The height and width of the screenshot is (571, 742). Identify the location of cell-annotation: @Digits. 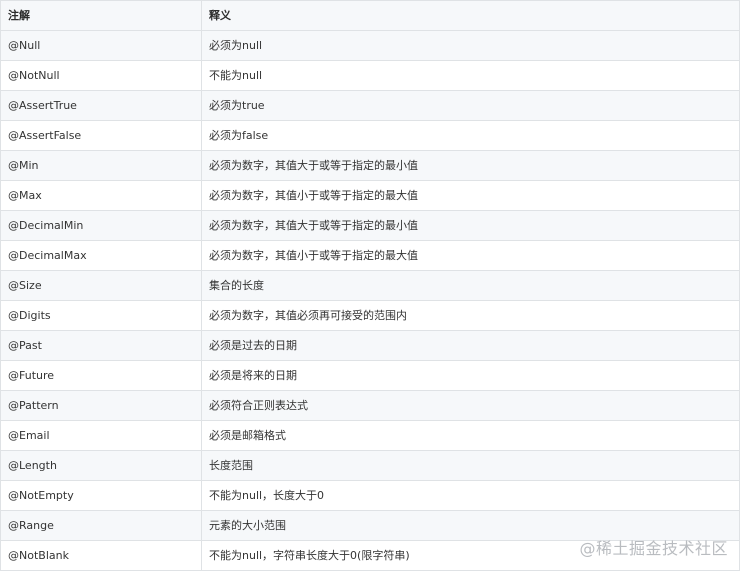
(101, 315).